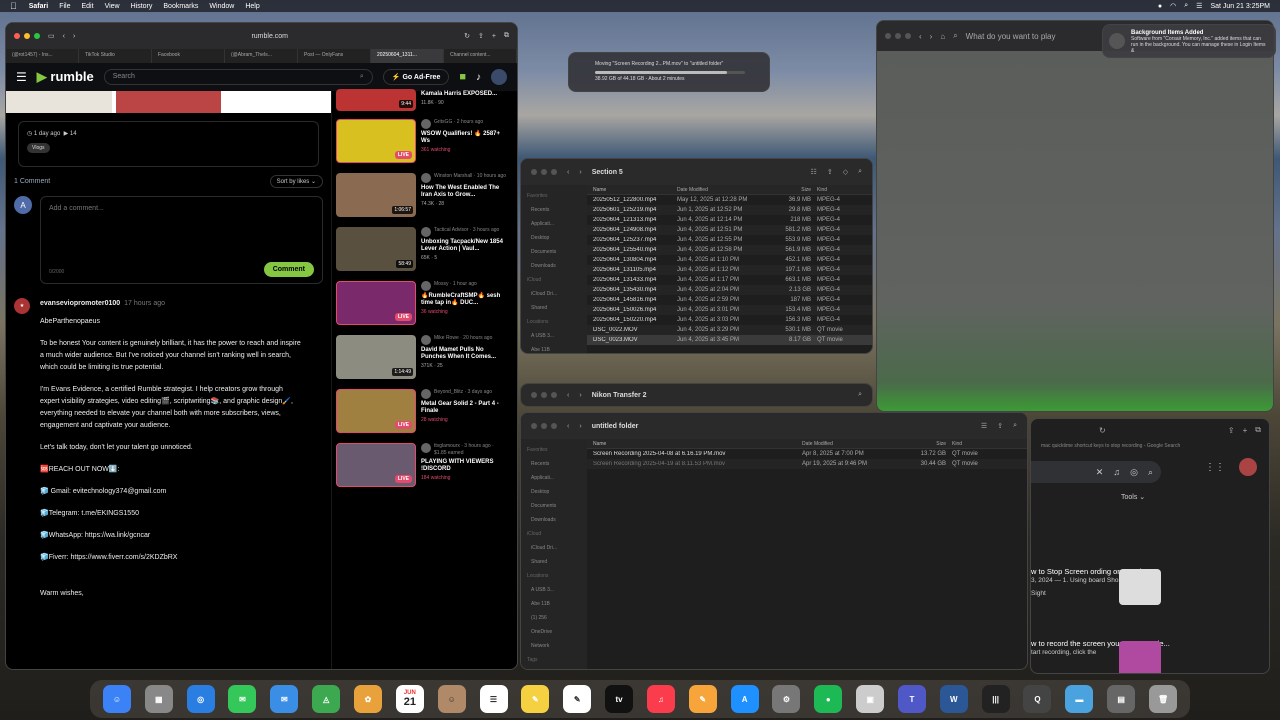  What do you see at coordinates (1134, 472) in the screenshot?
I see `lens-icon: ◎` at bounding box center [1134, 472].